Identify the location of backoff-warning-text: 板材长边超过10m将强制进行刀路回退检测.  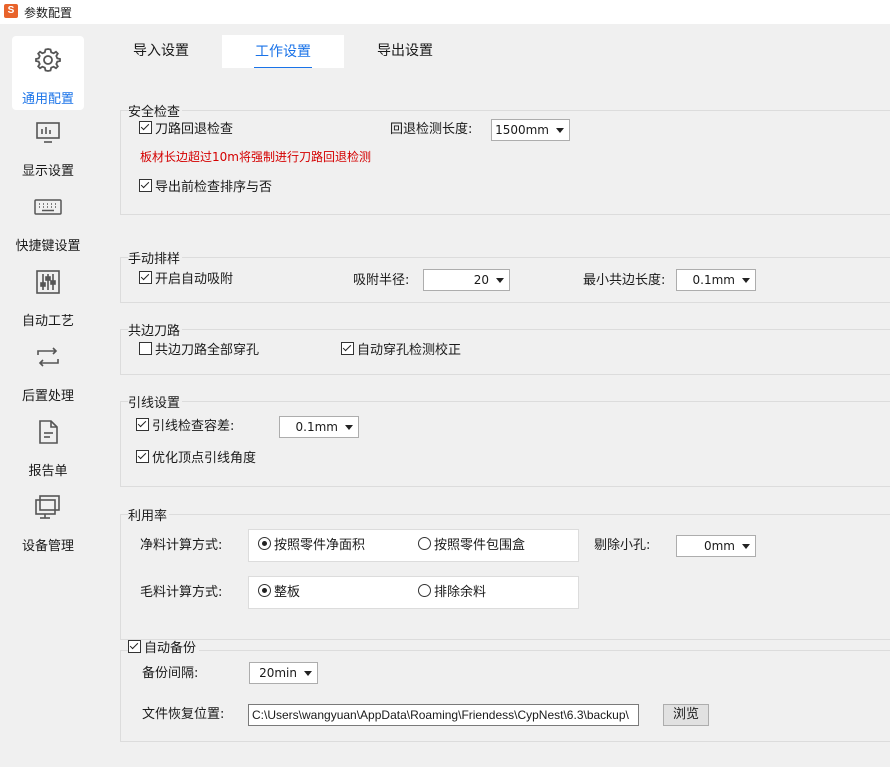
(255, 157).